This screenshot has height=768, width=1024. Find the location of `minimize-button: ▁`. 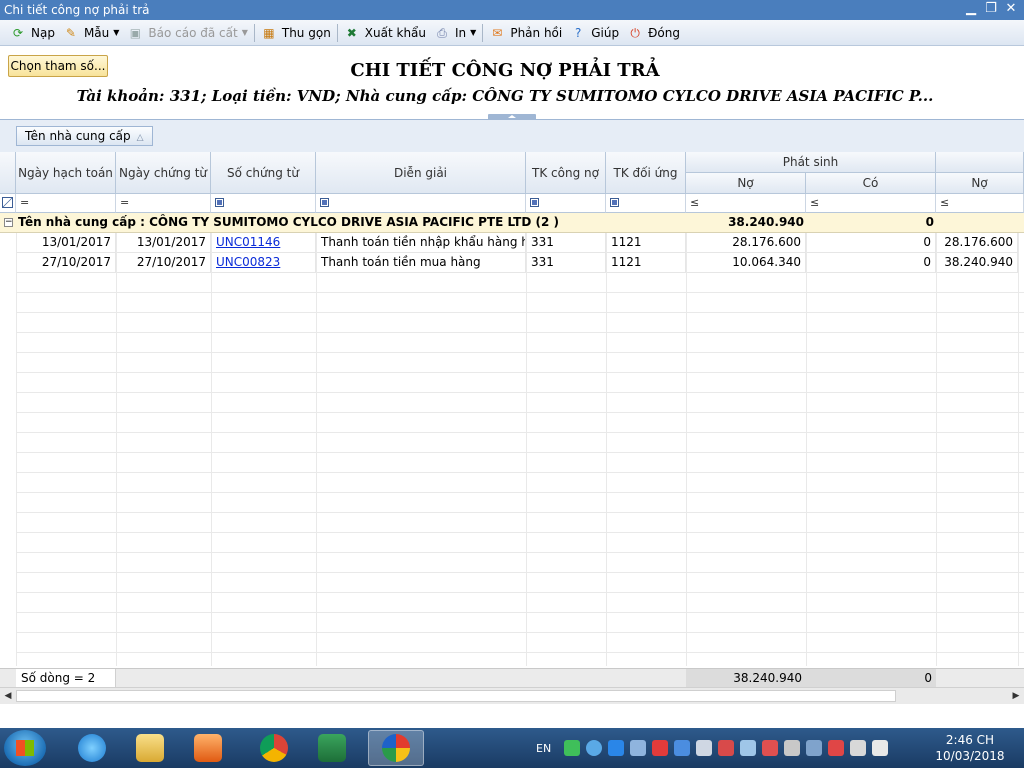

minimize-button: ▁ is located at coordinates (971, 9).